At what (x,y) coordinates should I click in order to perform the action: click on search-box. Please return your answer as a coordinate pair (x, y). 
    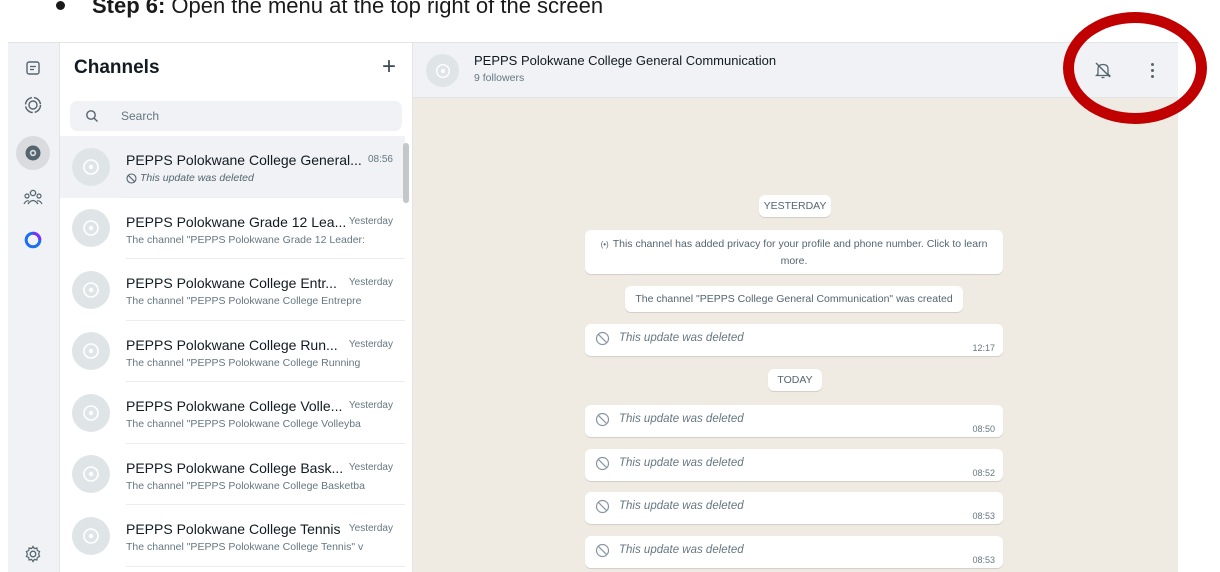
    Looking at the image, I should click on (236, 116).